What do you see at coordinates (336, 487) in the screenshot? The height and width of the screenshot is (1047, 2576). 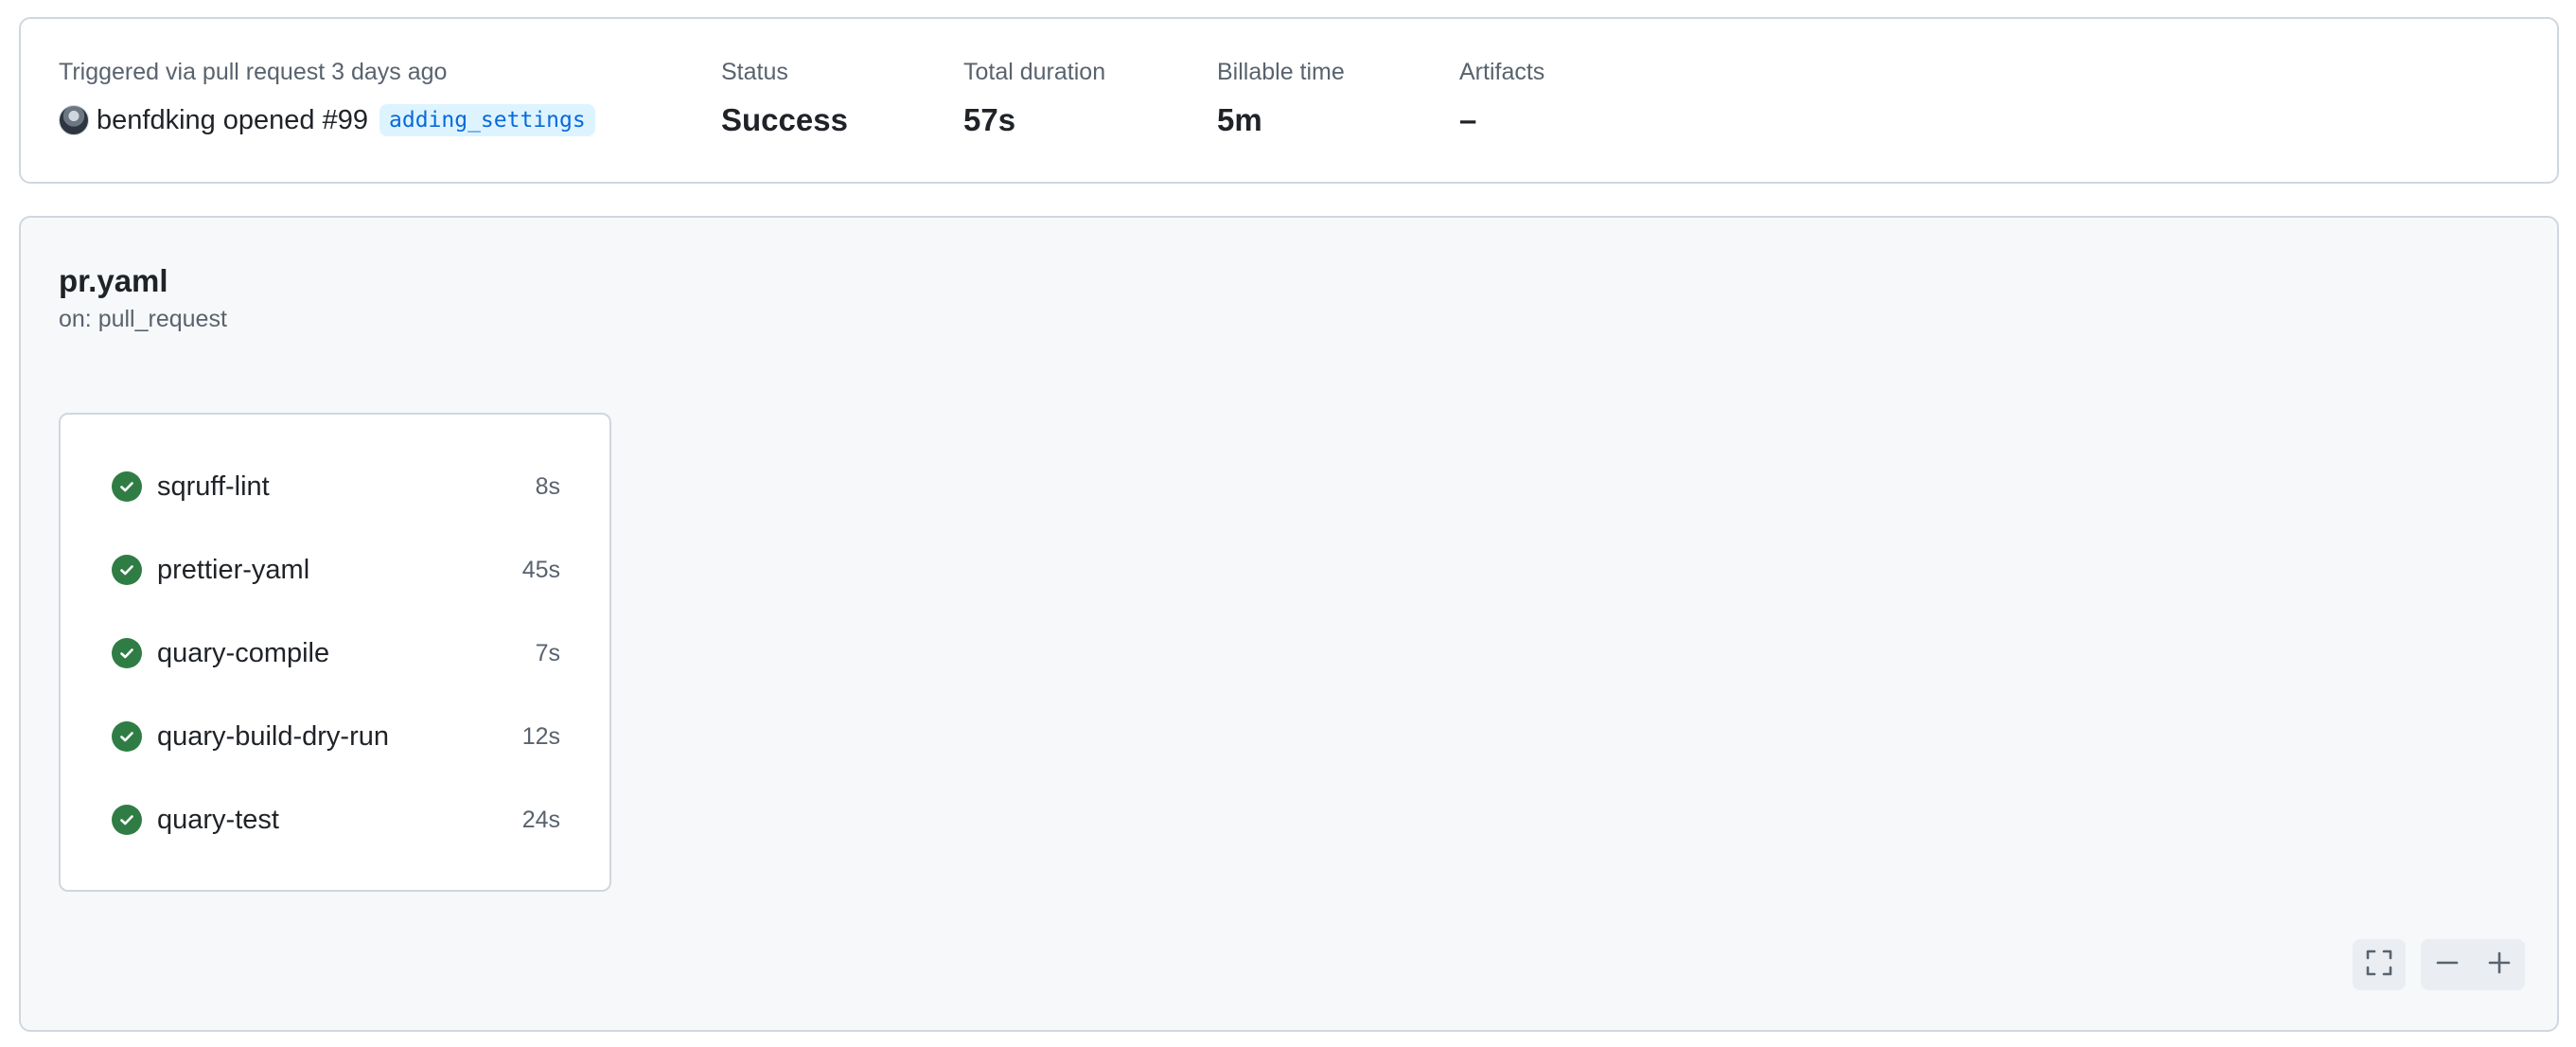 I see `job-row-sqruff-lint: sqruff-lint 8s` at bounding box center [336, 487].